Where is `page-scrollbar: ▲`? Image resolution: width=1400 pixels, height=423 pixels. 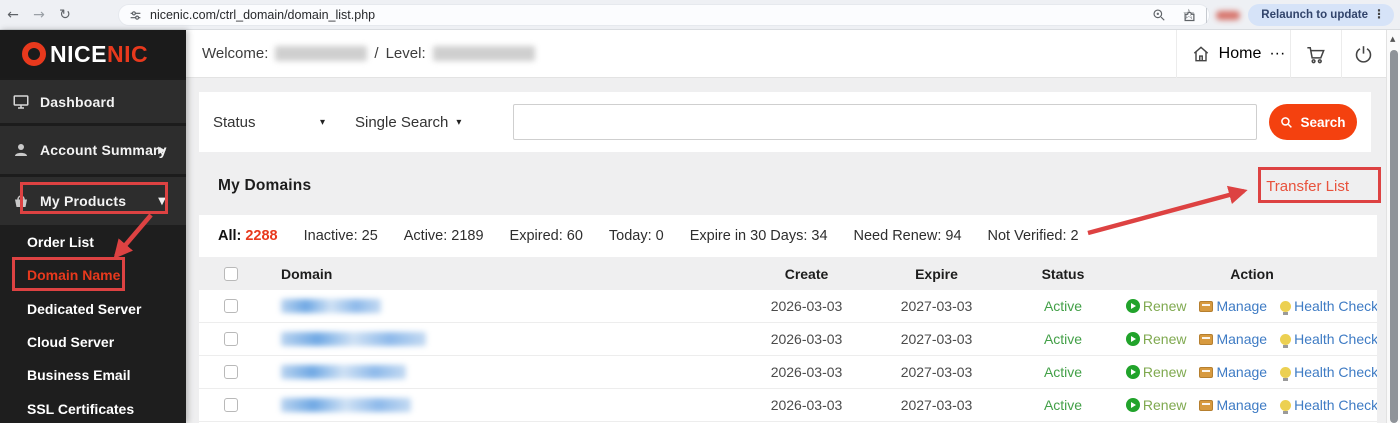 page-scrollbar: ▲ is located at coordinates (1393, 226).